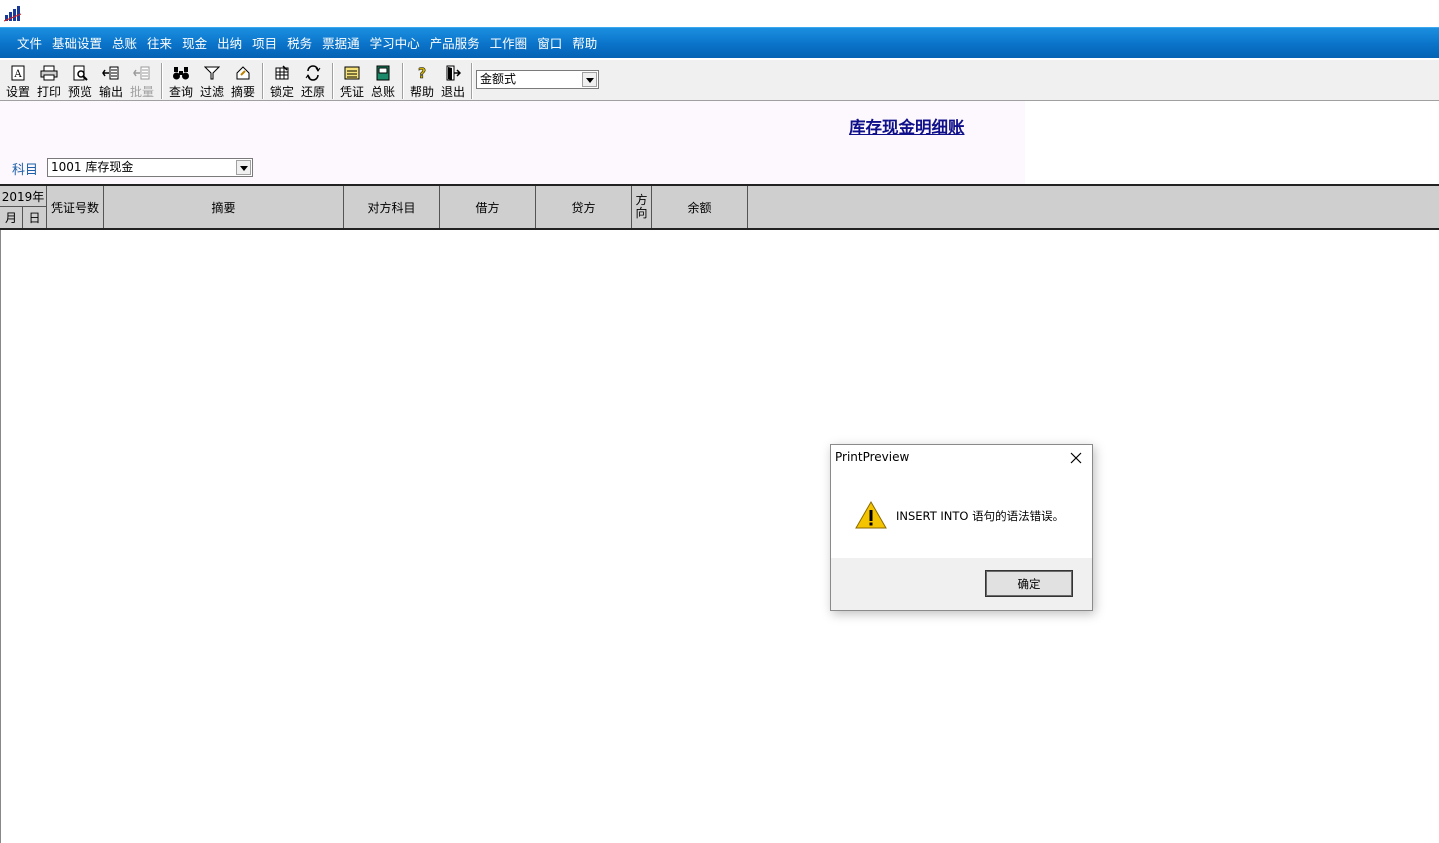 This screenshot has width=1439, height=843. I want to click on ledger-book-icon, so click(383, 75).